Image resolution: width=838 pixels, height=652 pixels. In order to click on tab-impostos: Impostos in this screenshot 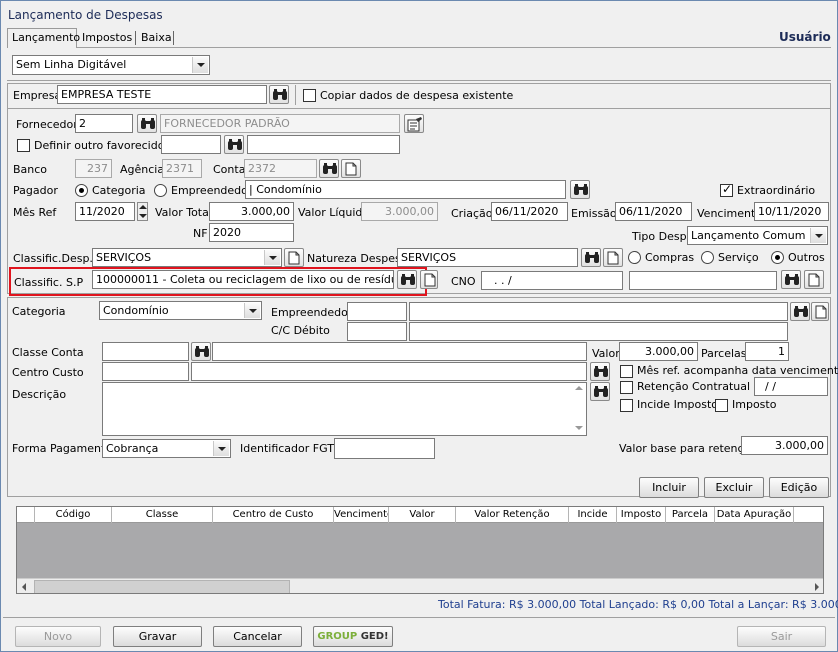, I will do `click(106, 38)`.